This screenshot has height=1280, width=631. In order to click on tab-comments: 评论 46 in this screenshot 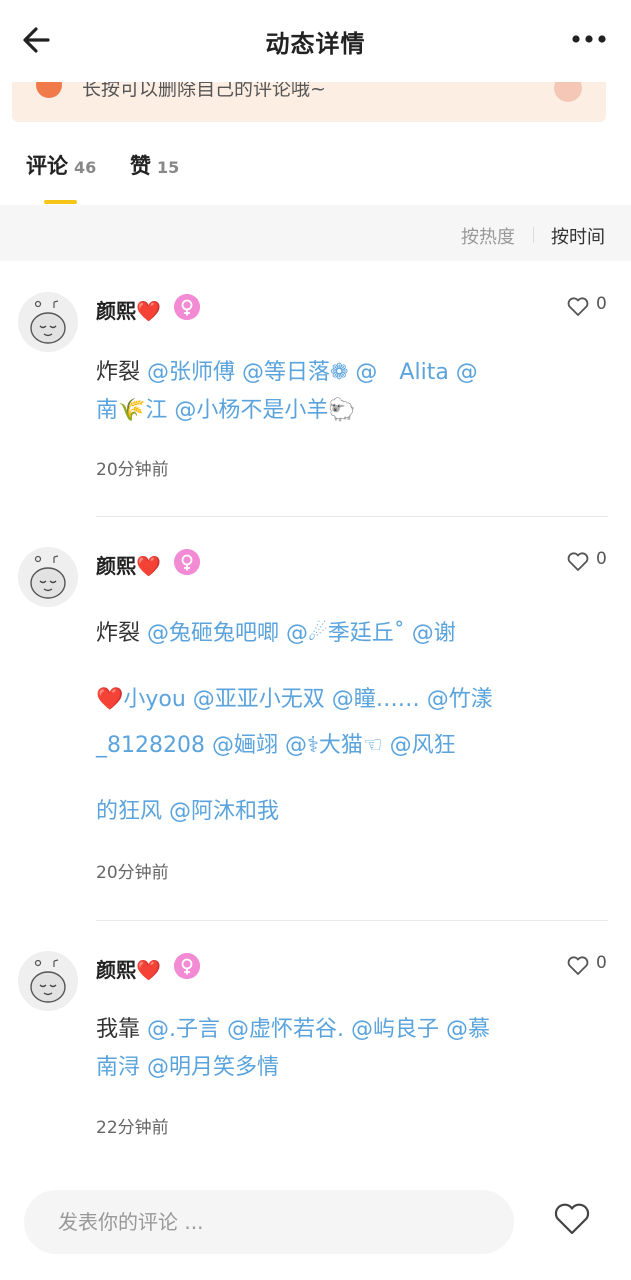, I will do `click(61, 175)`.